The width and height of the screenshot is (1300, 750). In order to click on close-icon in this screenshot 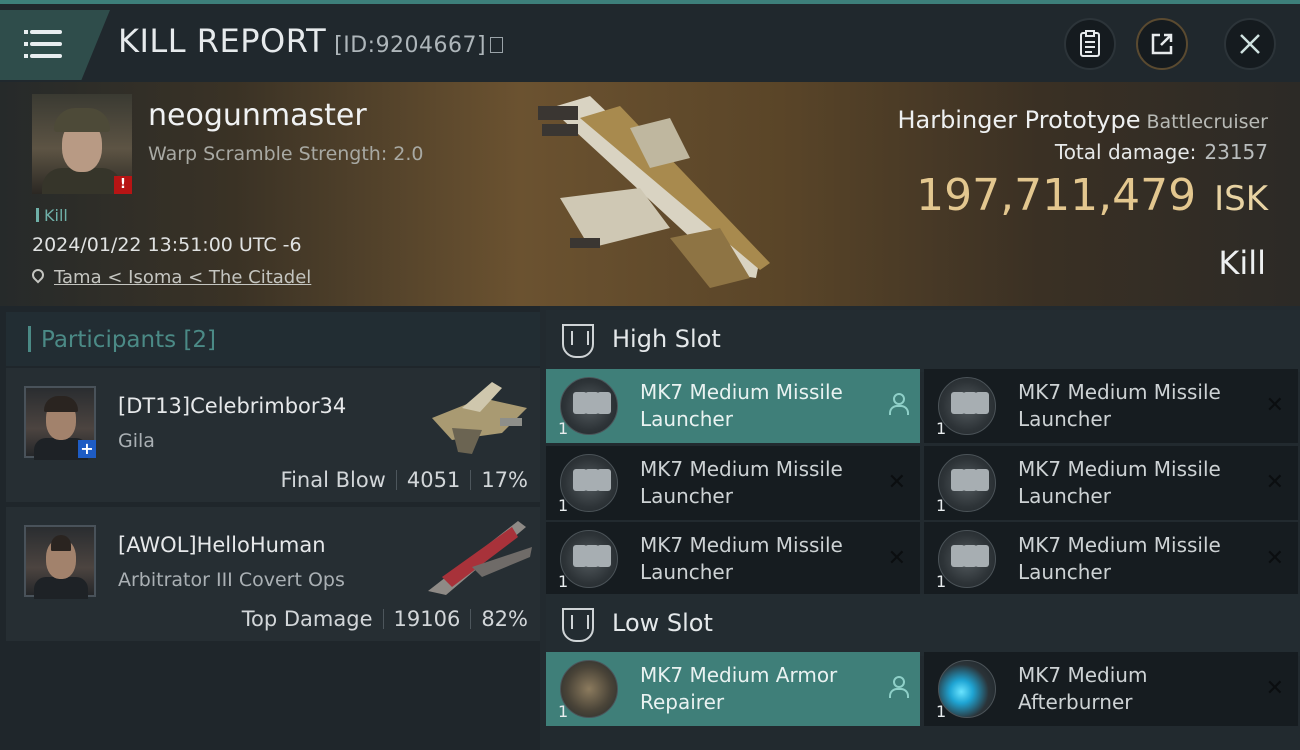, I will do `click(1250, 44)`.